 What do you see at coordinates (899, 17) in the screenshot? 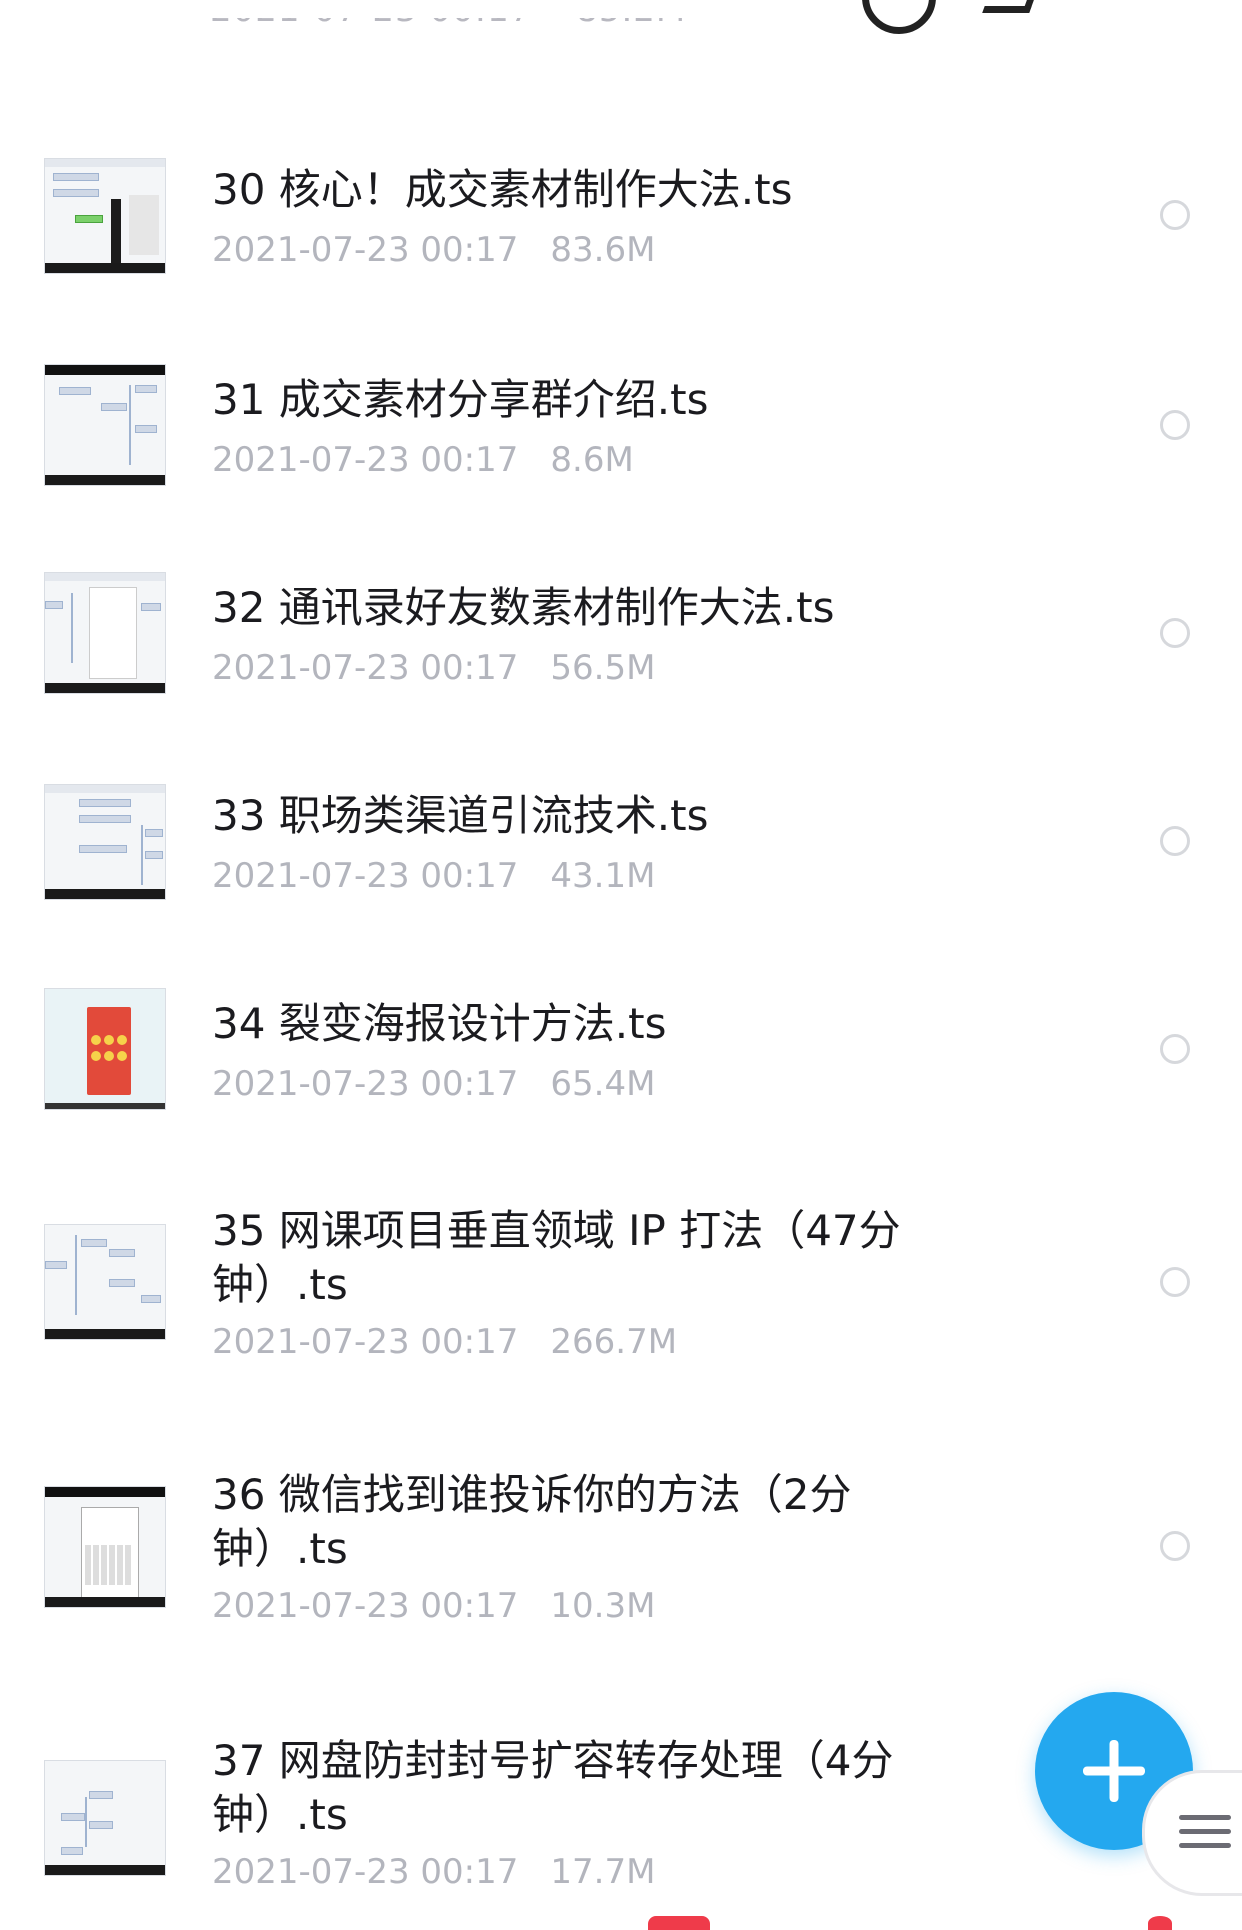
I see `toolbar-icon` at bounding box center [899, 17].